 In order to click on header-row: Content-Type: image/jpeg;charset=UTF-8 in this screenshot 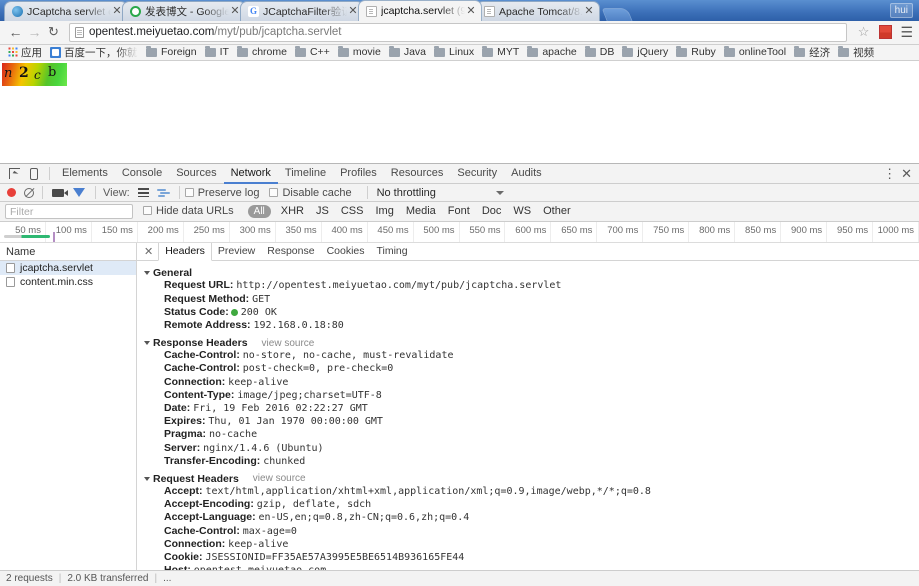, I will do `click(532, 395)`.